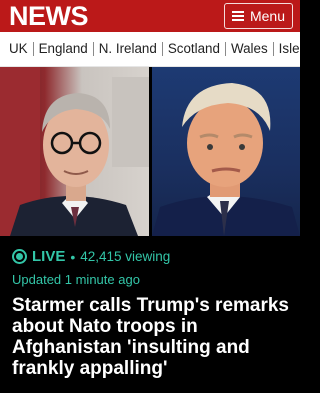 This screenshot has height=393, width=320. I want to click on viewer-count: 42,415 viewing, so click(125, 256).